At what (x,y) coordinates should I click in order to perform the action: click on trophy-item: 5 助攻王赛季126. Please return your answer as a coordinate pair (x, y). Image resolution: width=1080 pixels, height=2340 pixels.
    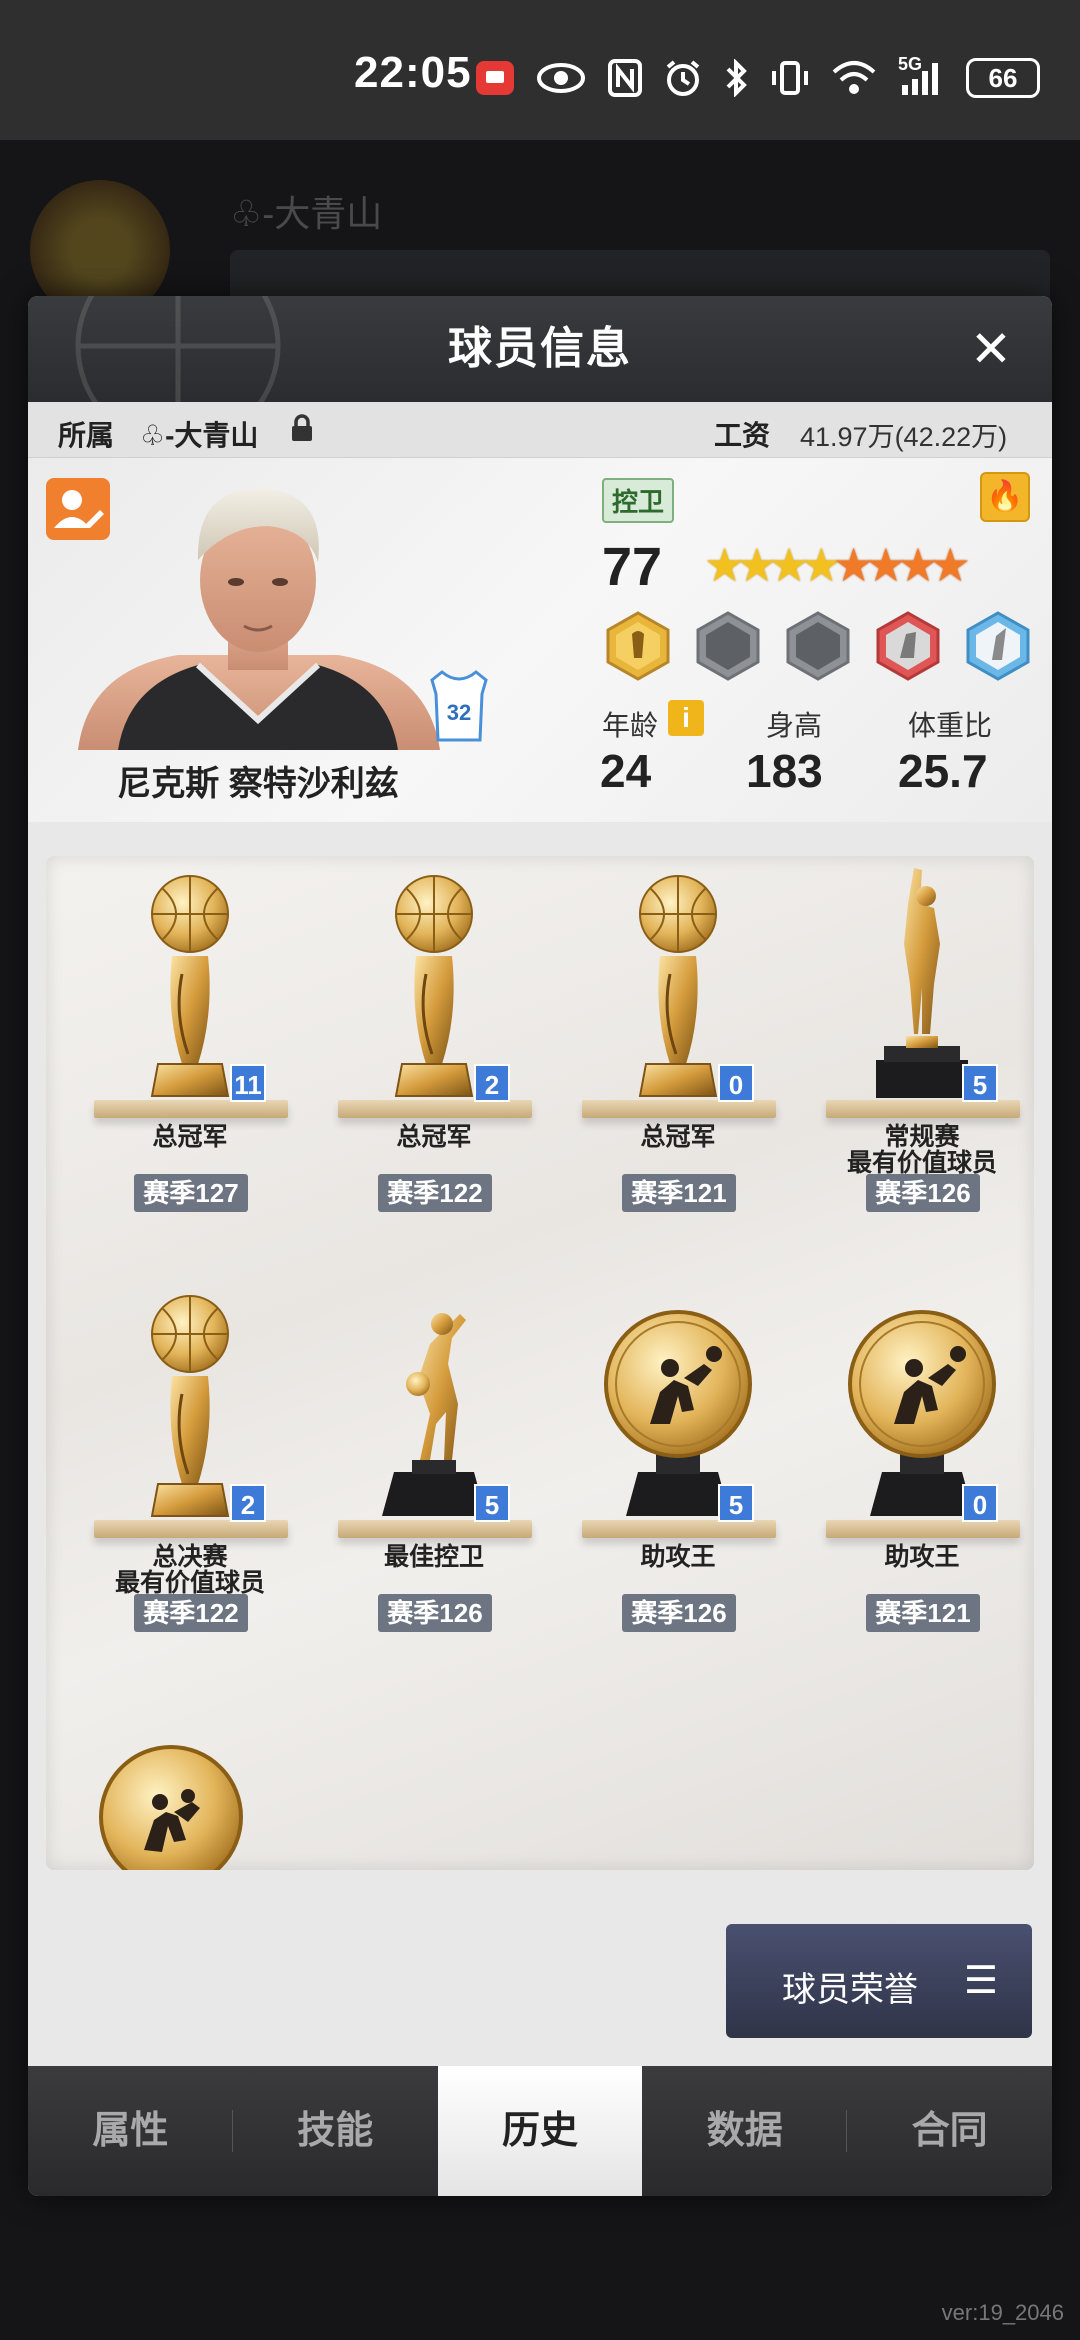
    Looking at the image, I should click on (678, 1479).